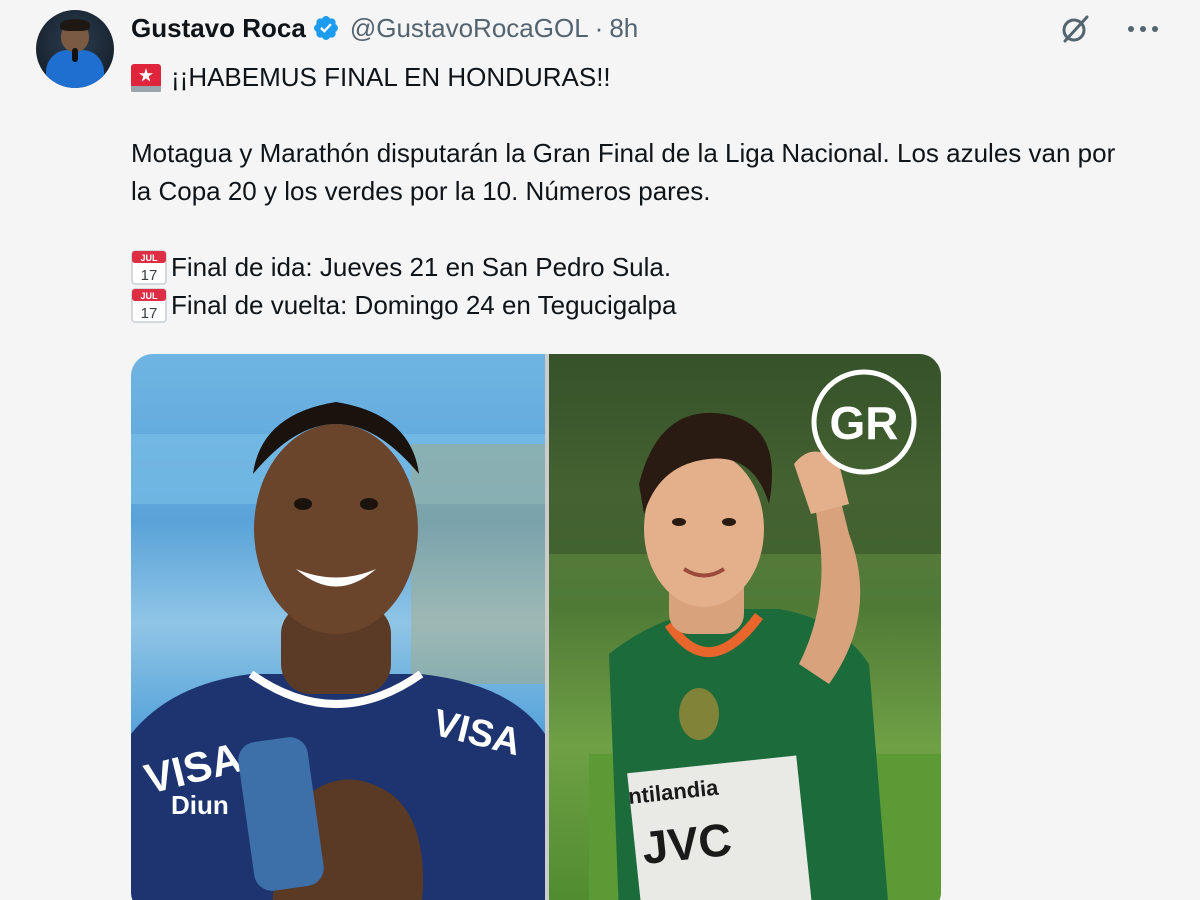 The height and width of the screenshot is (900, 1200). What do you see at coordinates (1109, 29) in the screenshot?
I see `tweet-actions-top` at bounding box center [1109, 29].